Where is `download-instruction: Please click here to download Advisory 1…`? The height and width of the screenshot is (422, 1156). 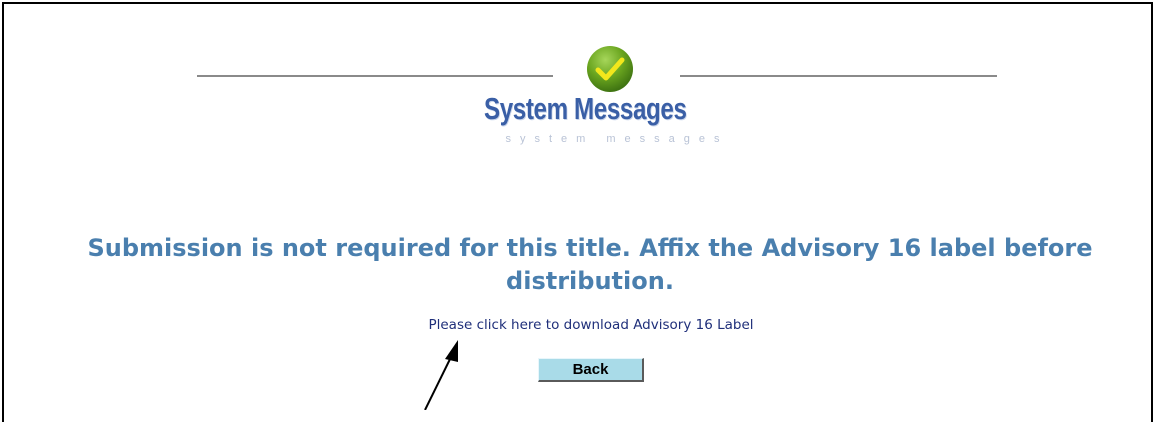
download-instruction: Please click here to download Advisory 1… is located at coordinates (578, 325).